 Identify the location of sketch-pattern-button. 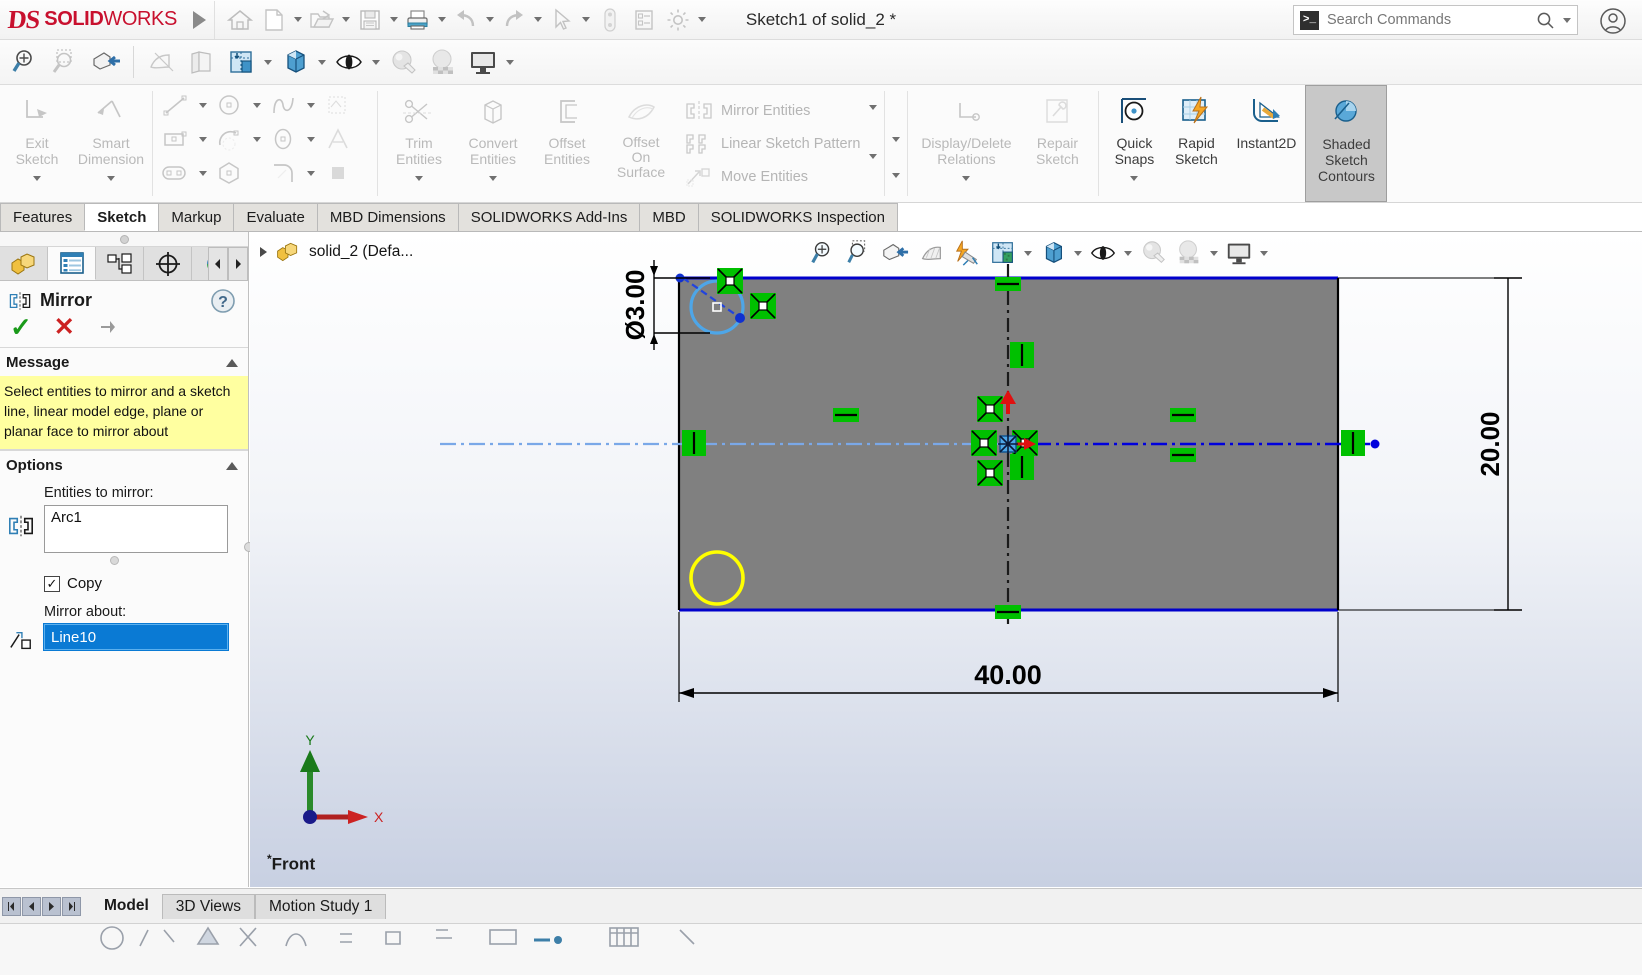
(338, 105).